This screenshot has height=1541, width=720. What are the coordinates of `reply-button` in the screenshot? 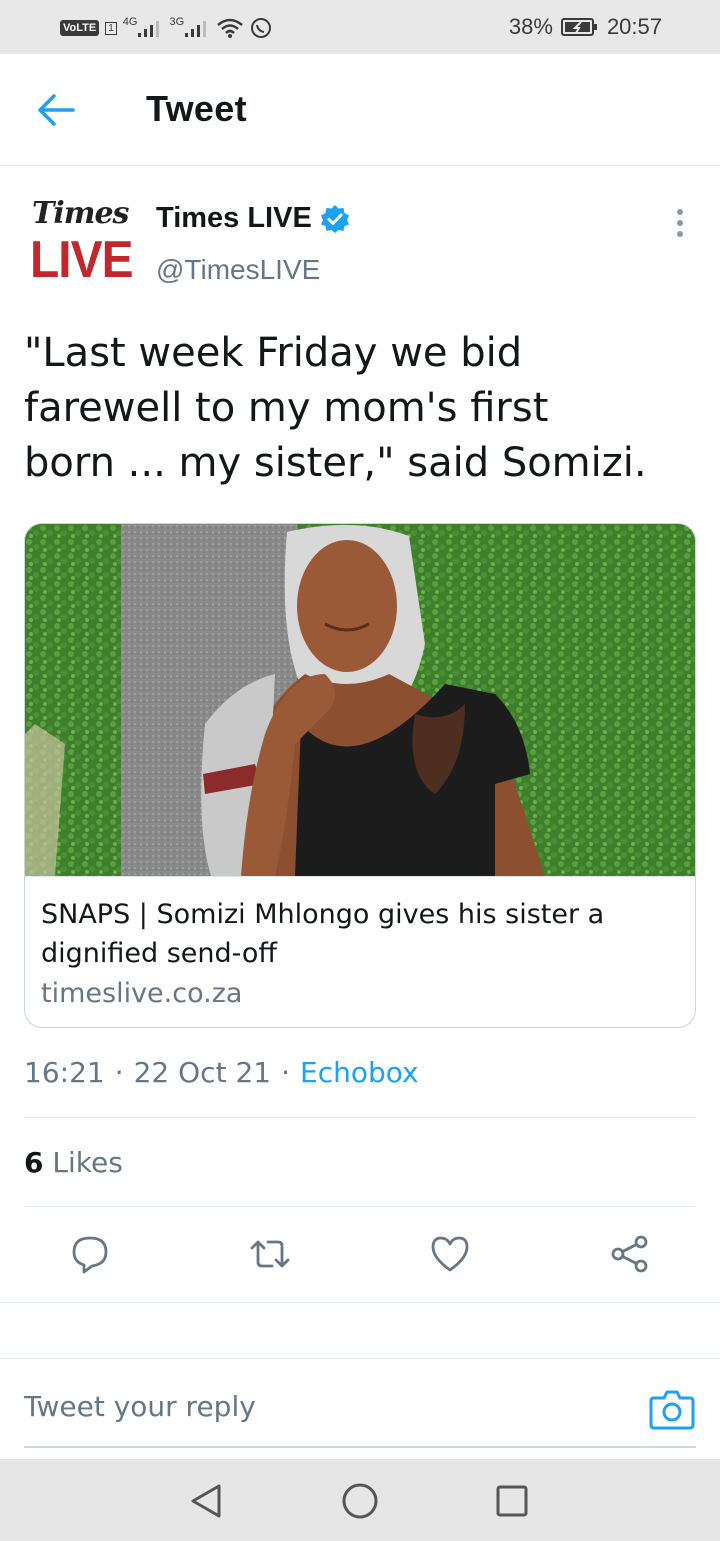 It's located at (90, 1254).